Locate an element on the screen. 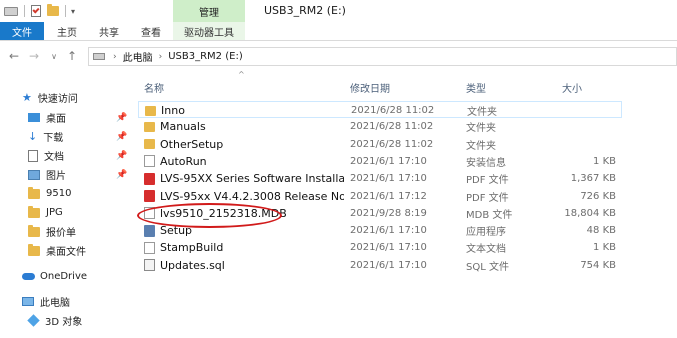 This screenshot has height=338, width=677. recent-locations-chevron-icon: ∨ is located at coordinates (54, 56).